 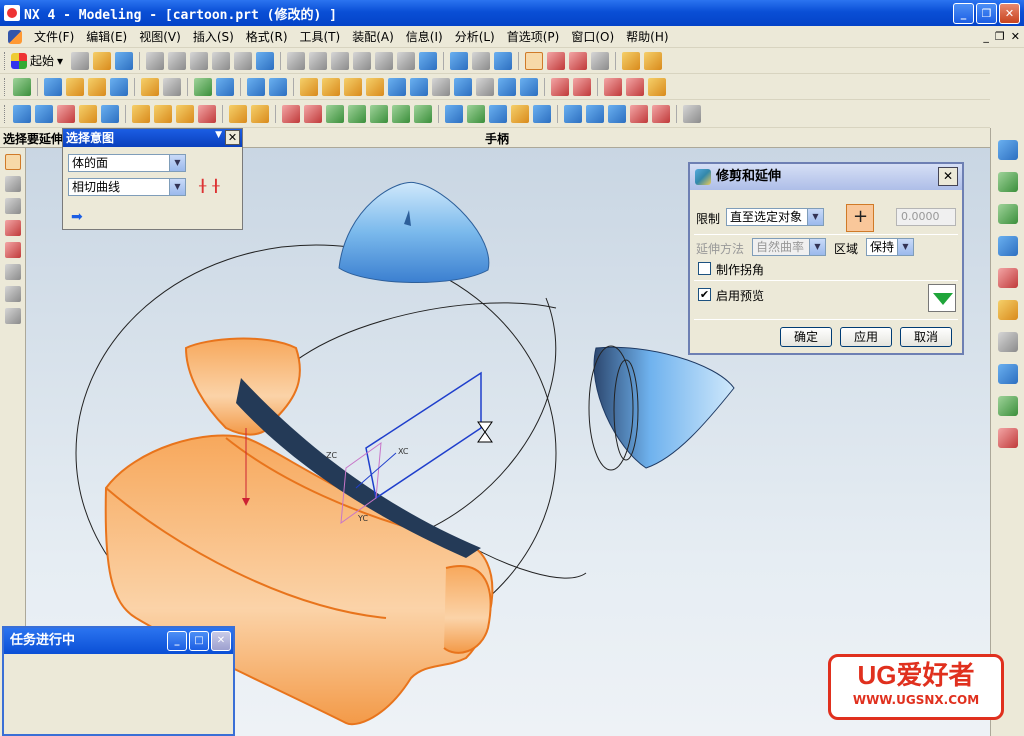 What do you see at coordinates (320, 36) in the screenshot?
I see `menu-tools: 工具(T)` at bounding box center [320, 36].